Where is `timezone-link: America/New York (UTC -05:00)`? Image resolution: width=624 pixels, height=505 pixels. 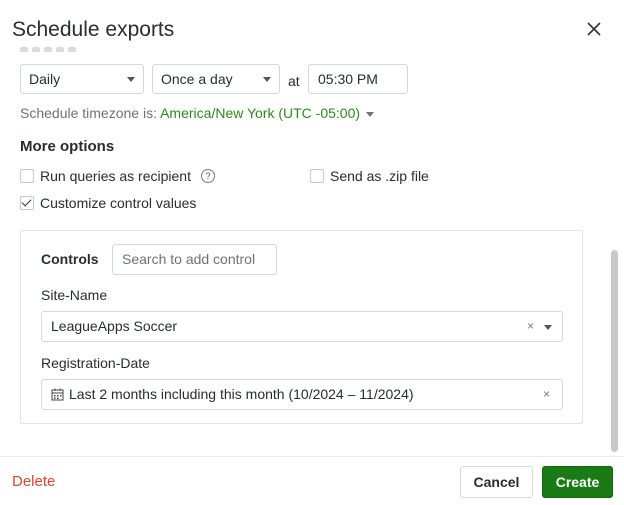
timezone-link: America/New York (UTC -05:00) is located at coordinates (267, 113).